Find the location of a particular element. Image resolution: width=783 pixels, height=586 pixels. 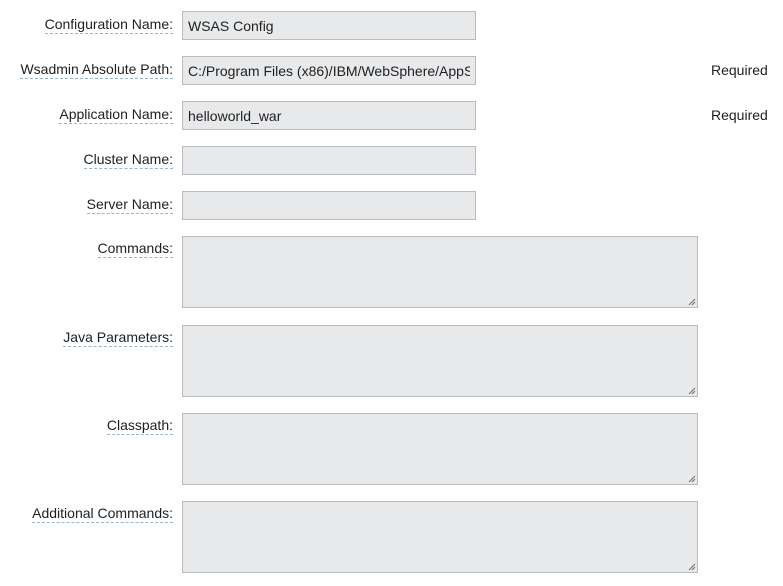

configuration-name-input is located at coordinates (329, 25).